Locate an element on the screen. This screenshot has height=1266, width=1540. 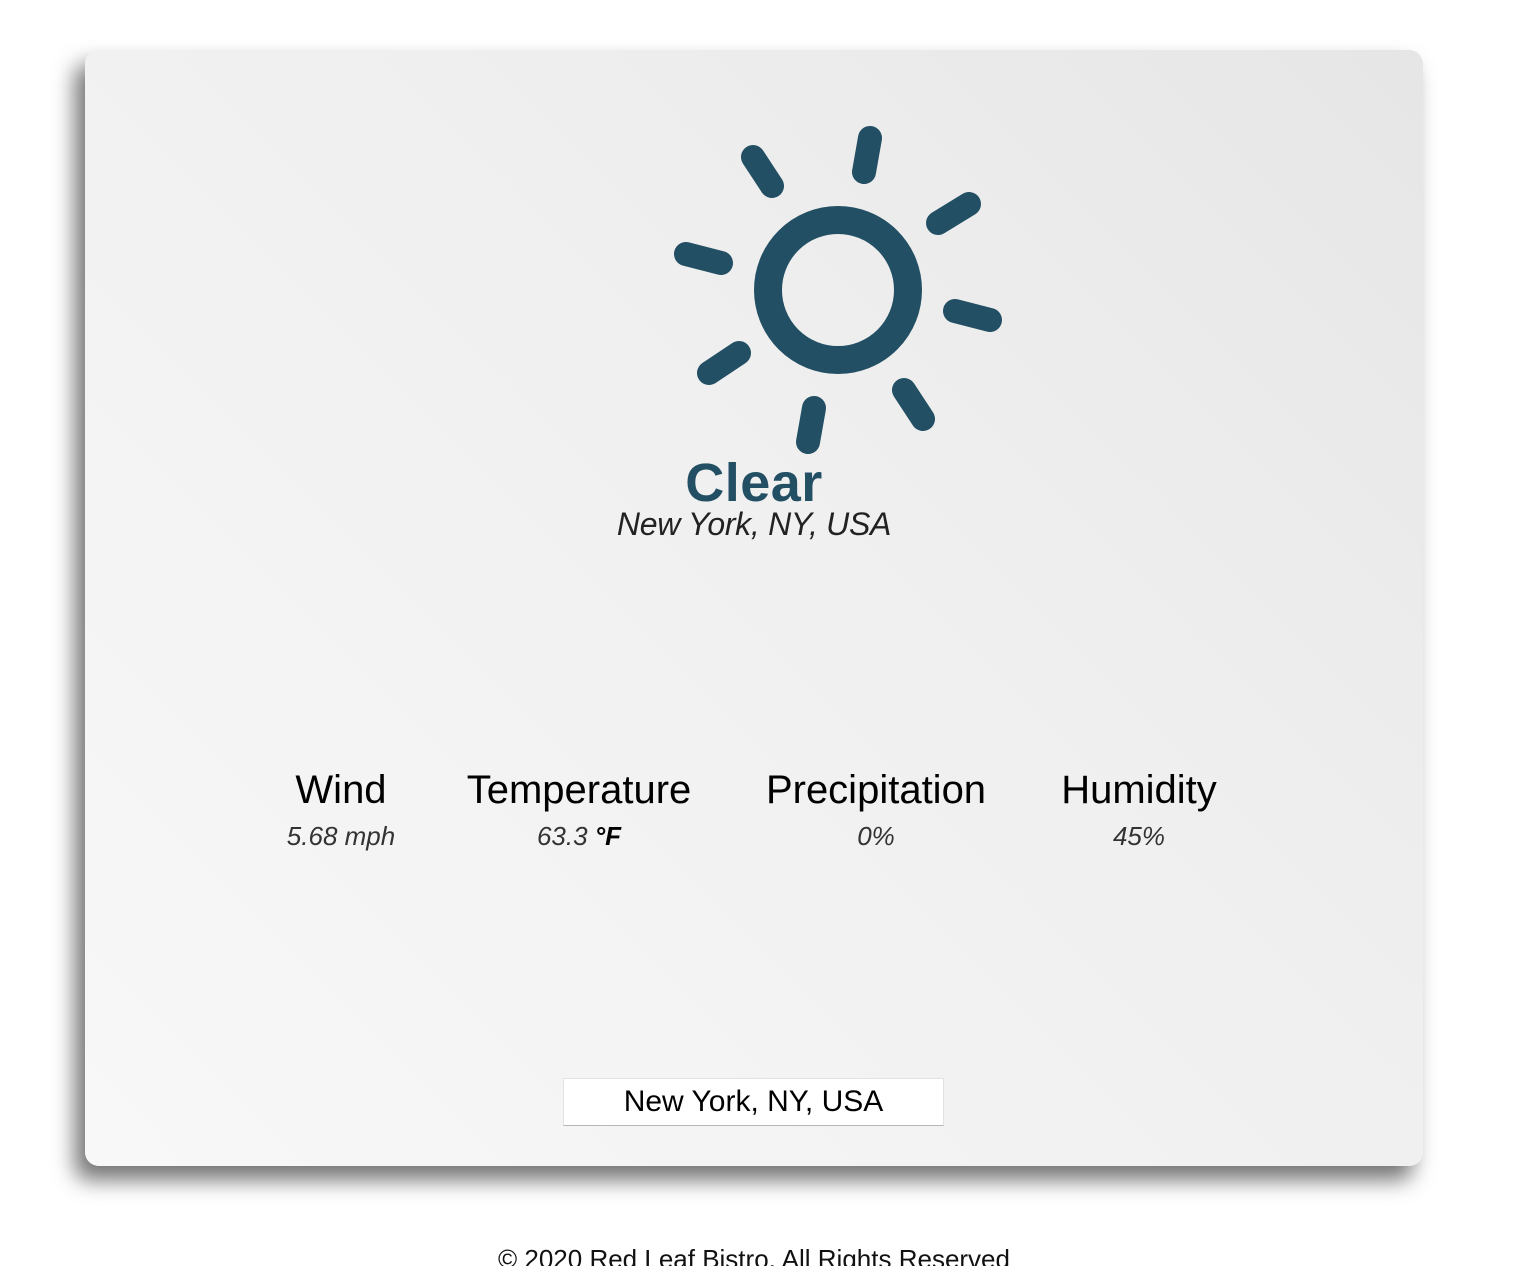
stat-precipitation: Precipitation 0% is located at coordinates (876, 810).